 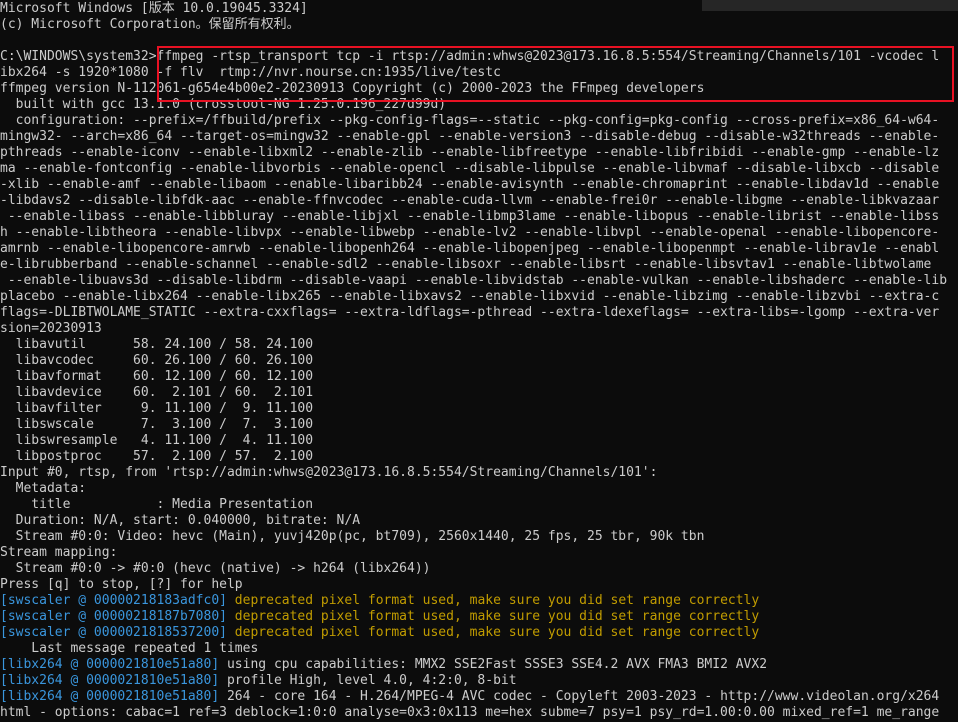 I want to click on copyright-line: (c) Microsoft Corporation。保留所有权利。, so click(x=150, y=24).